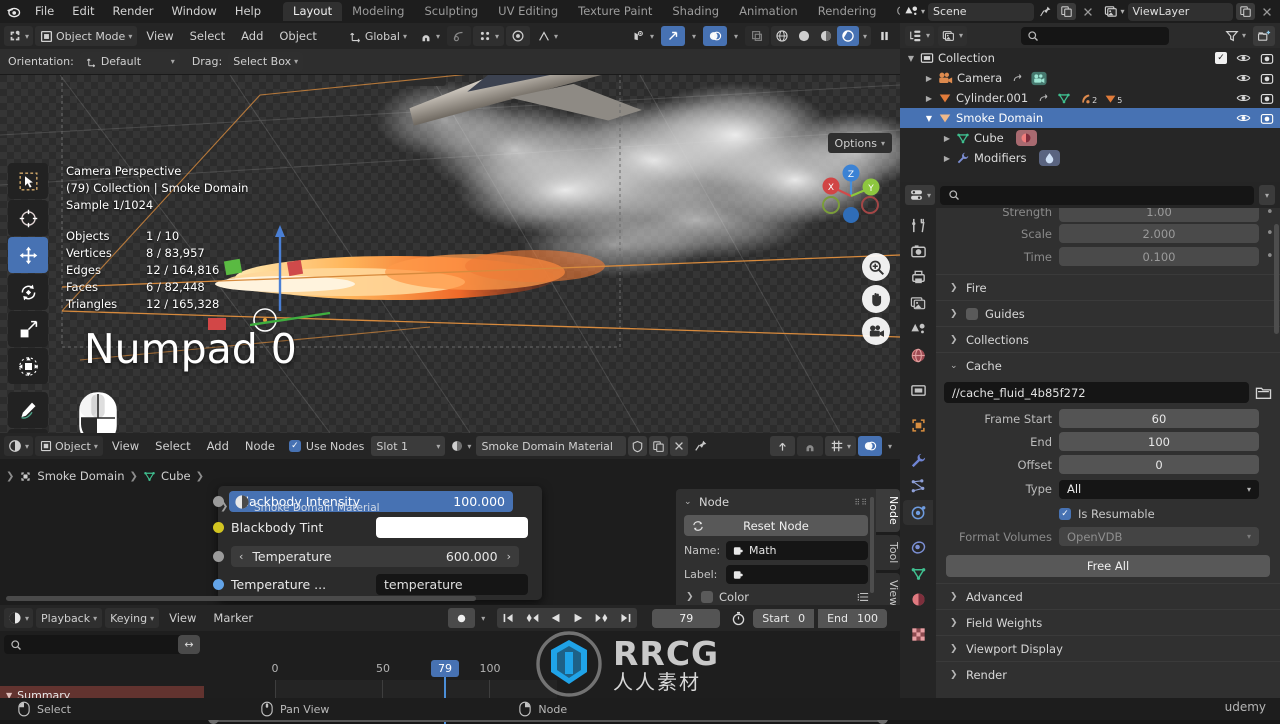 The width and height of the screenshot is (1280, 724). Describe the element at coordinates (1108, 287) in the screenshot. I see `properties-section-fire: ❯ Fire` at that location.